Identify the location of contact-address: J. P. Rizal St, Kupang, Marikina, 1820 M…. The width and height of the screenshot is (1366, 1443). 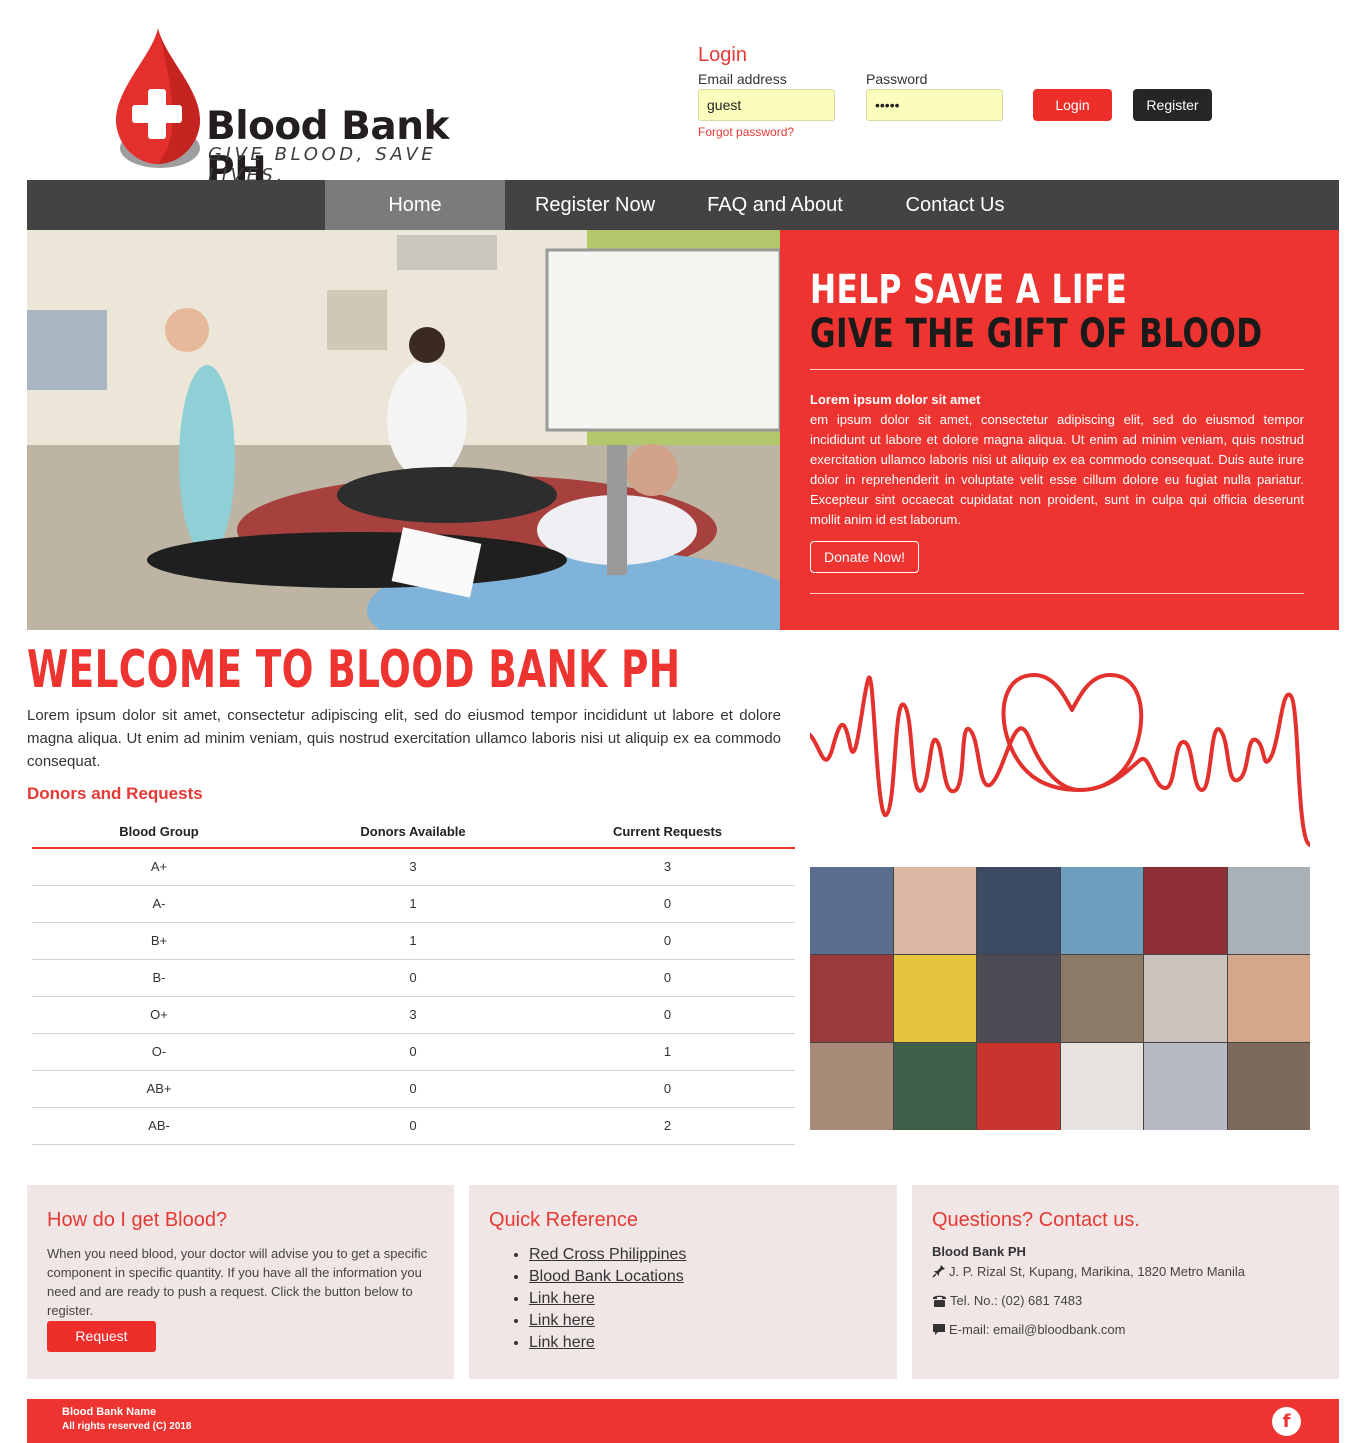
(1088, 1271).